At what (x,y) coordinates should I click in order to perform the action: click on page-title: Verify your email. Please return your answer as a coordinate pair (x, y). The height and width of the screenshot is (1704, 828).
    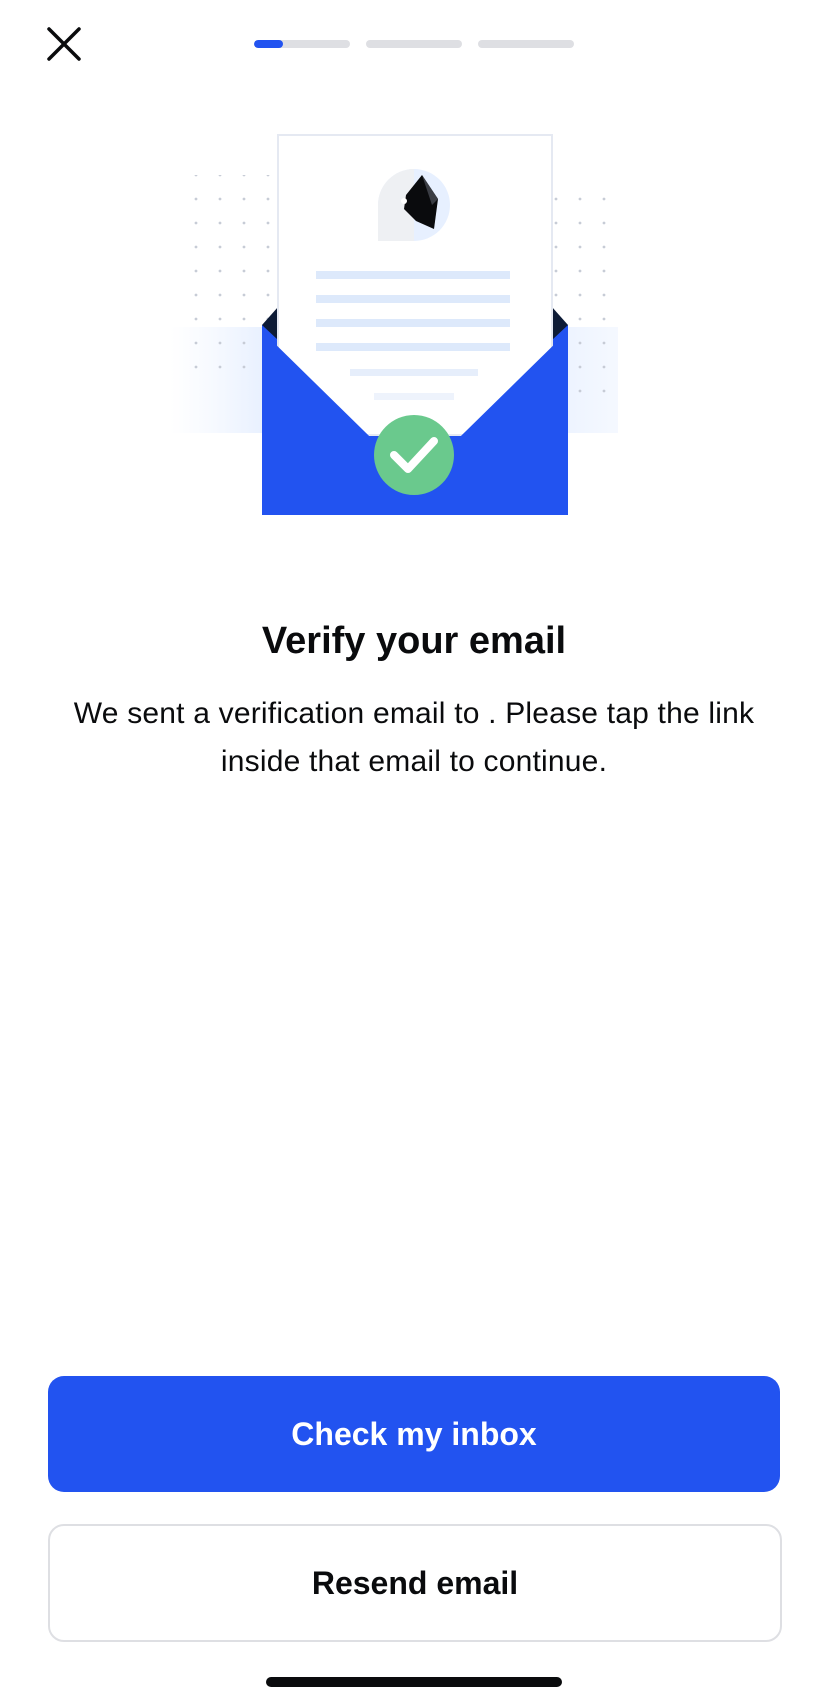
    Looking at the image, I should click on (414, 641).